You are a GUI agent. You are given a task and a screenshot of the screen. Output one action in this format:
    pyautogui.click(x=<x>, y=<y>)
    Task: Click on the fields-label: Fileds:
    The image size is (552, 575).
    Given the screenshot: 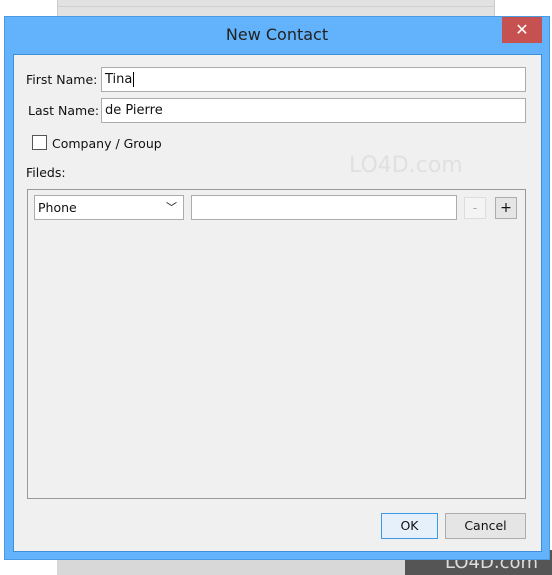 What is the action you would take?
    pyautogui.click(x=46, y=172)
    